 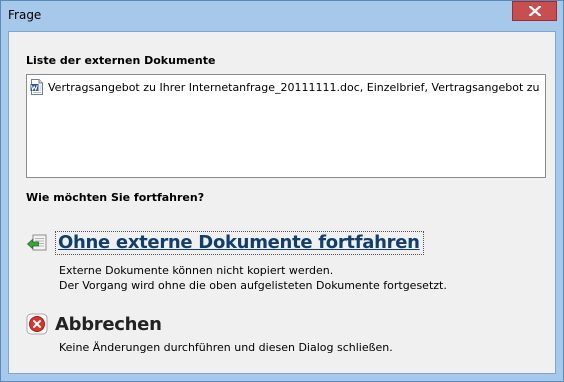 What do you see at coordinates (36, 242) in the screenshot?
I see `continue-arrow-icon` at bounding box center [36, 242].